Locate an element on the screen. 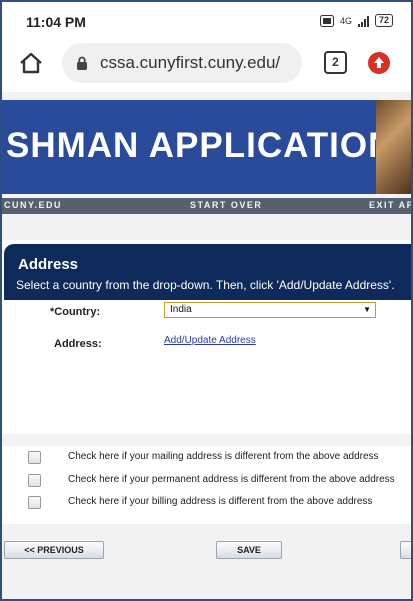 The width and height of the screenshot is (413, 601). lock-icon is located at coordinates (82, 63).